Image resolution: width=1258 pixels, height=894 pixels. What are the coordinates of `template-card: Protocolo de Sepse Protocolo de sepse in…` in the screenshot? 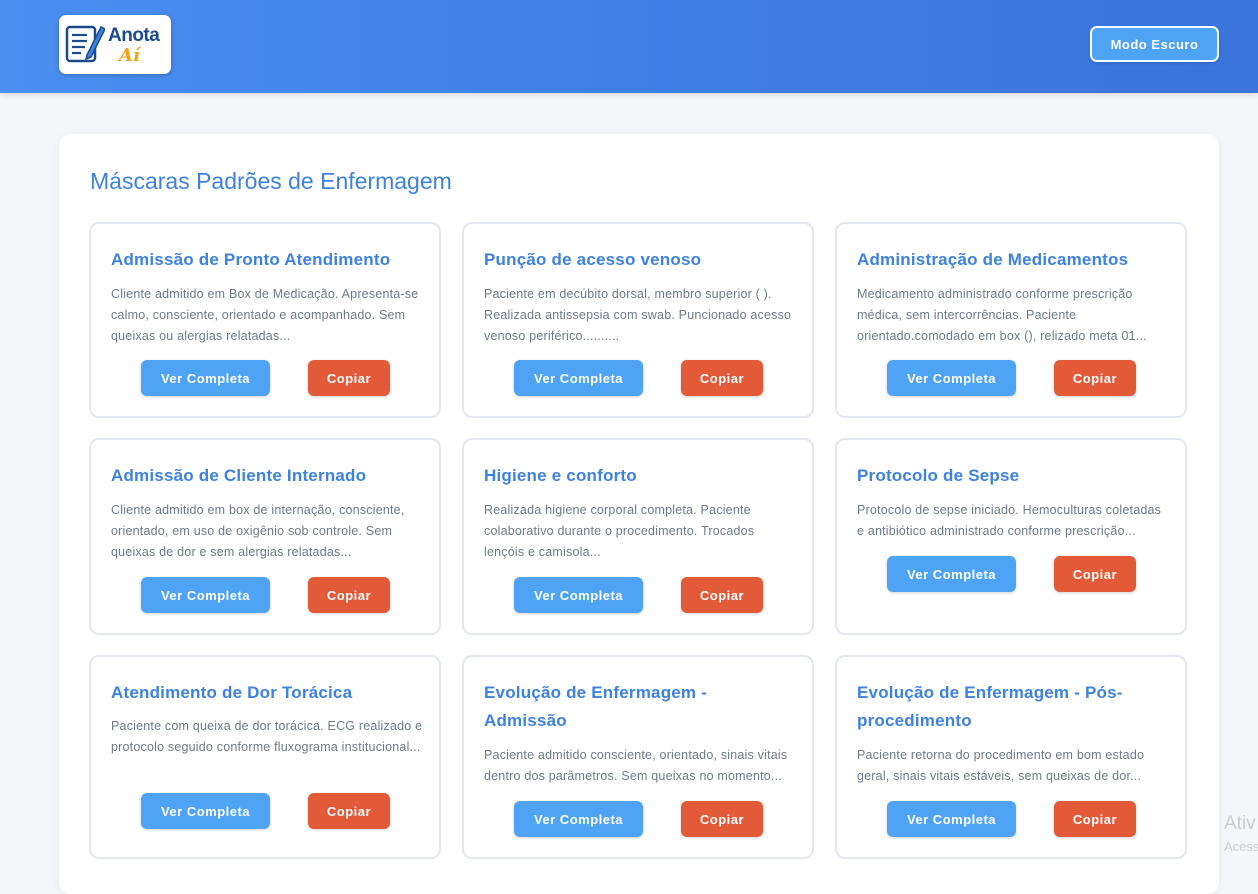 It's located at (1011, 536).